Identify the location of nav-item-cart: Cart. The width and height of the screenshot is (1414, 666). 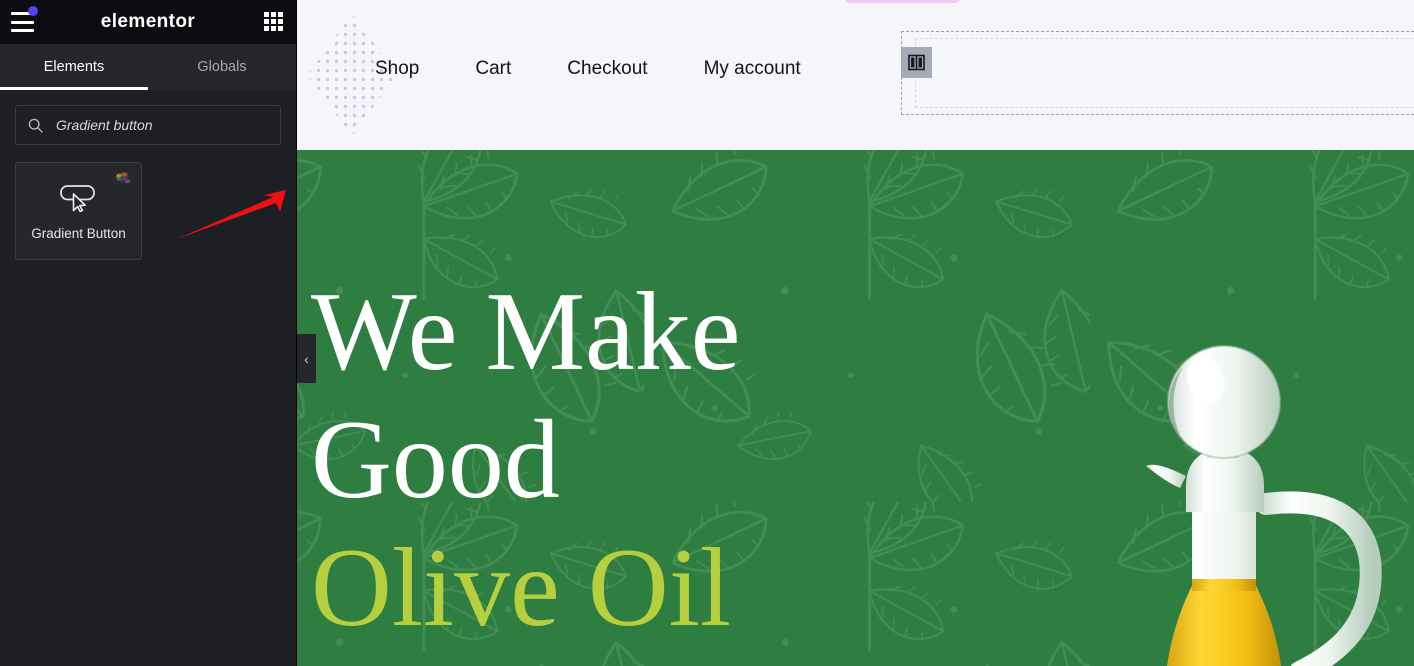
(493, 69).